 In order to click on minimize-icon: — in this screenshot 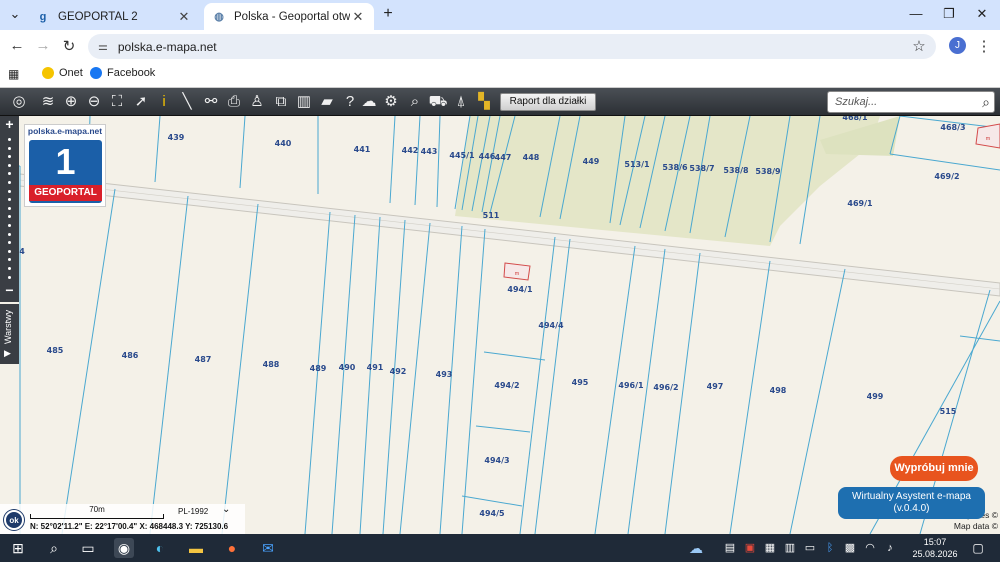, I will do `click(916, 13)`.